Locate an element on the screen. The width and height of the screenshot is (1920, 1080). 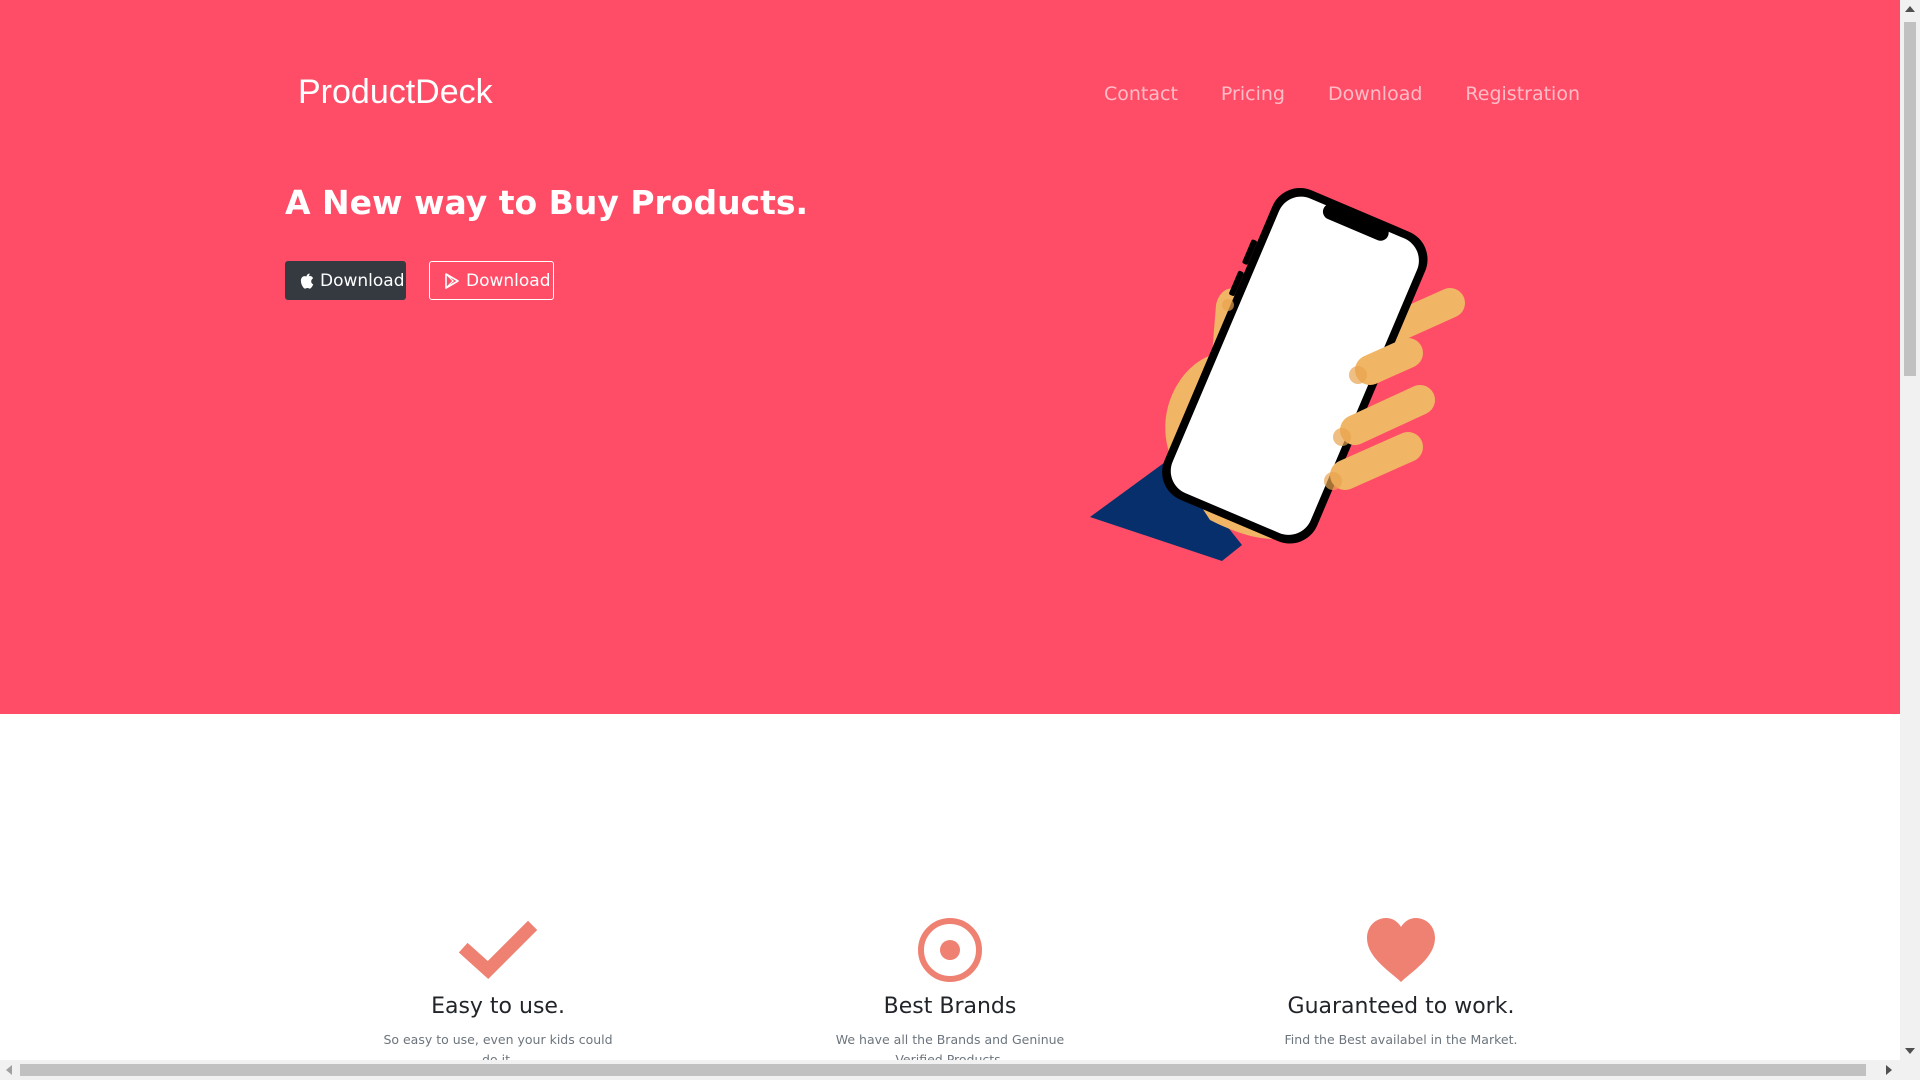
bullseye-icon is located at coordinates (950, 950).